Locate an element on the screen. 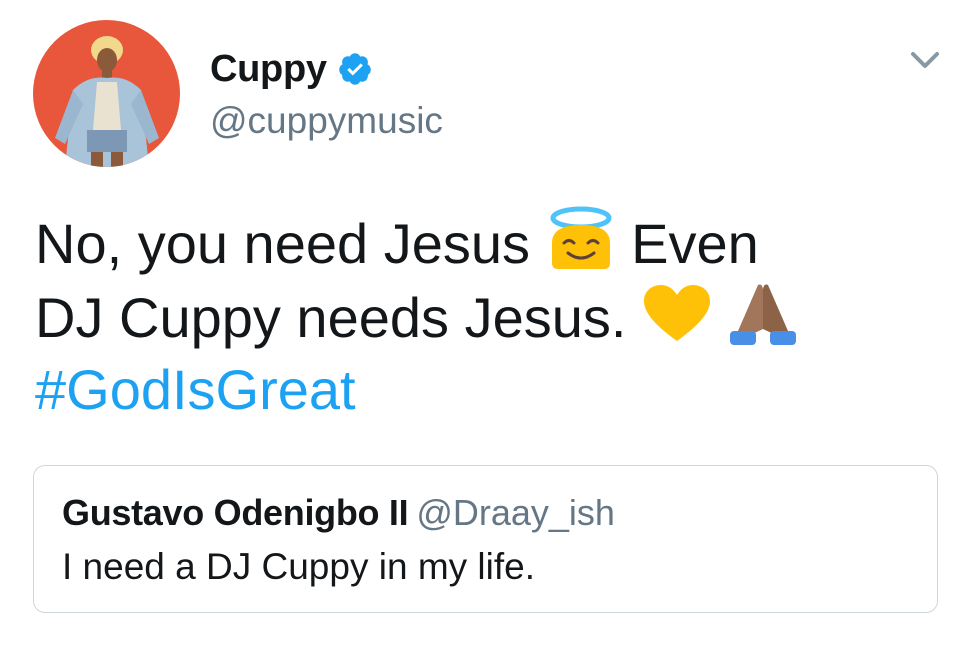 The width and height of the screenshot is (972, 649). quoted-author-handle: @Draay_ish is located at coordinates (515, 512).